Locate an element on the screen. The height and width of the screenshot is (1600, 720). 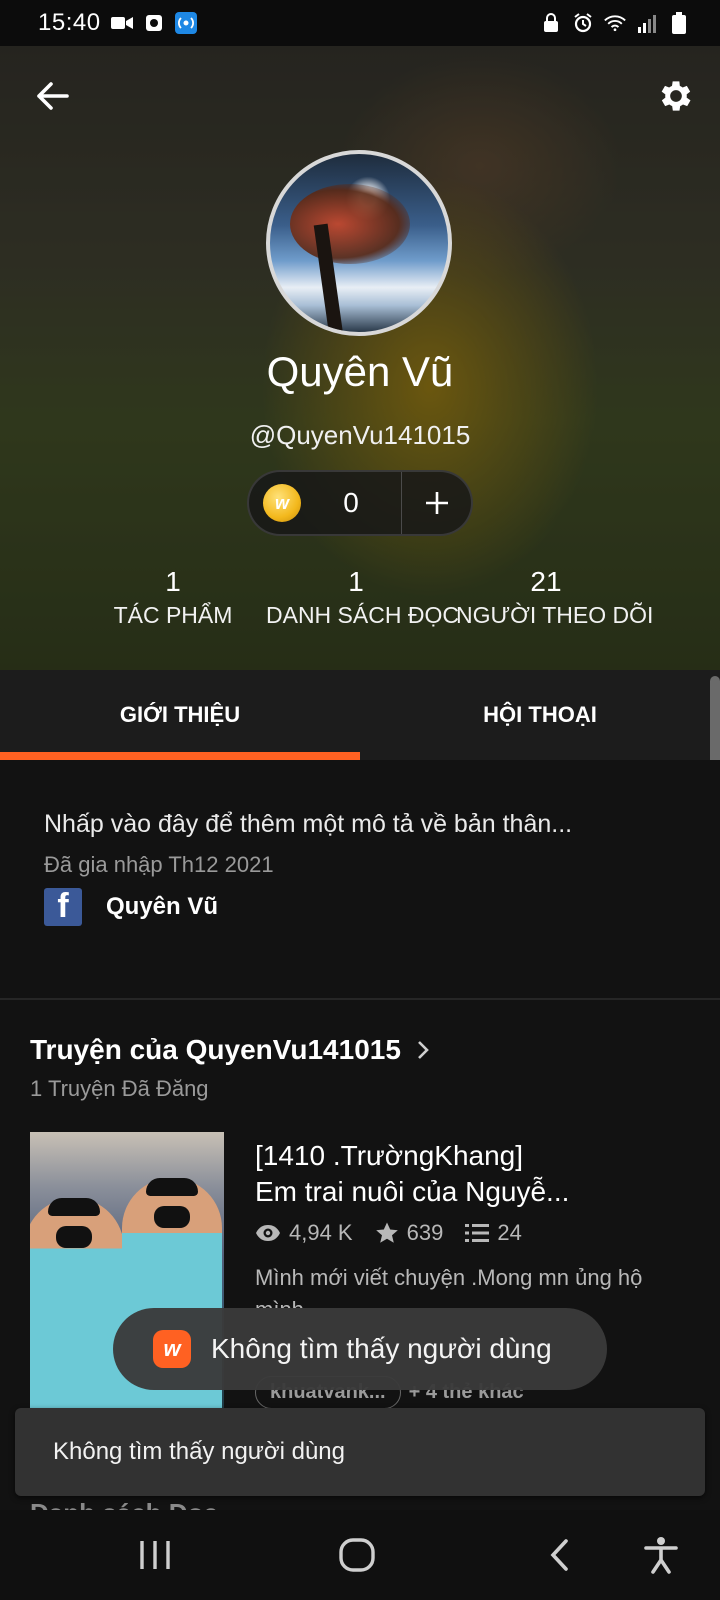
stat-followers-label: NGƯỜI THEO DÕI is located at coordinates (555, 615).